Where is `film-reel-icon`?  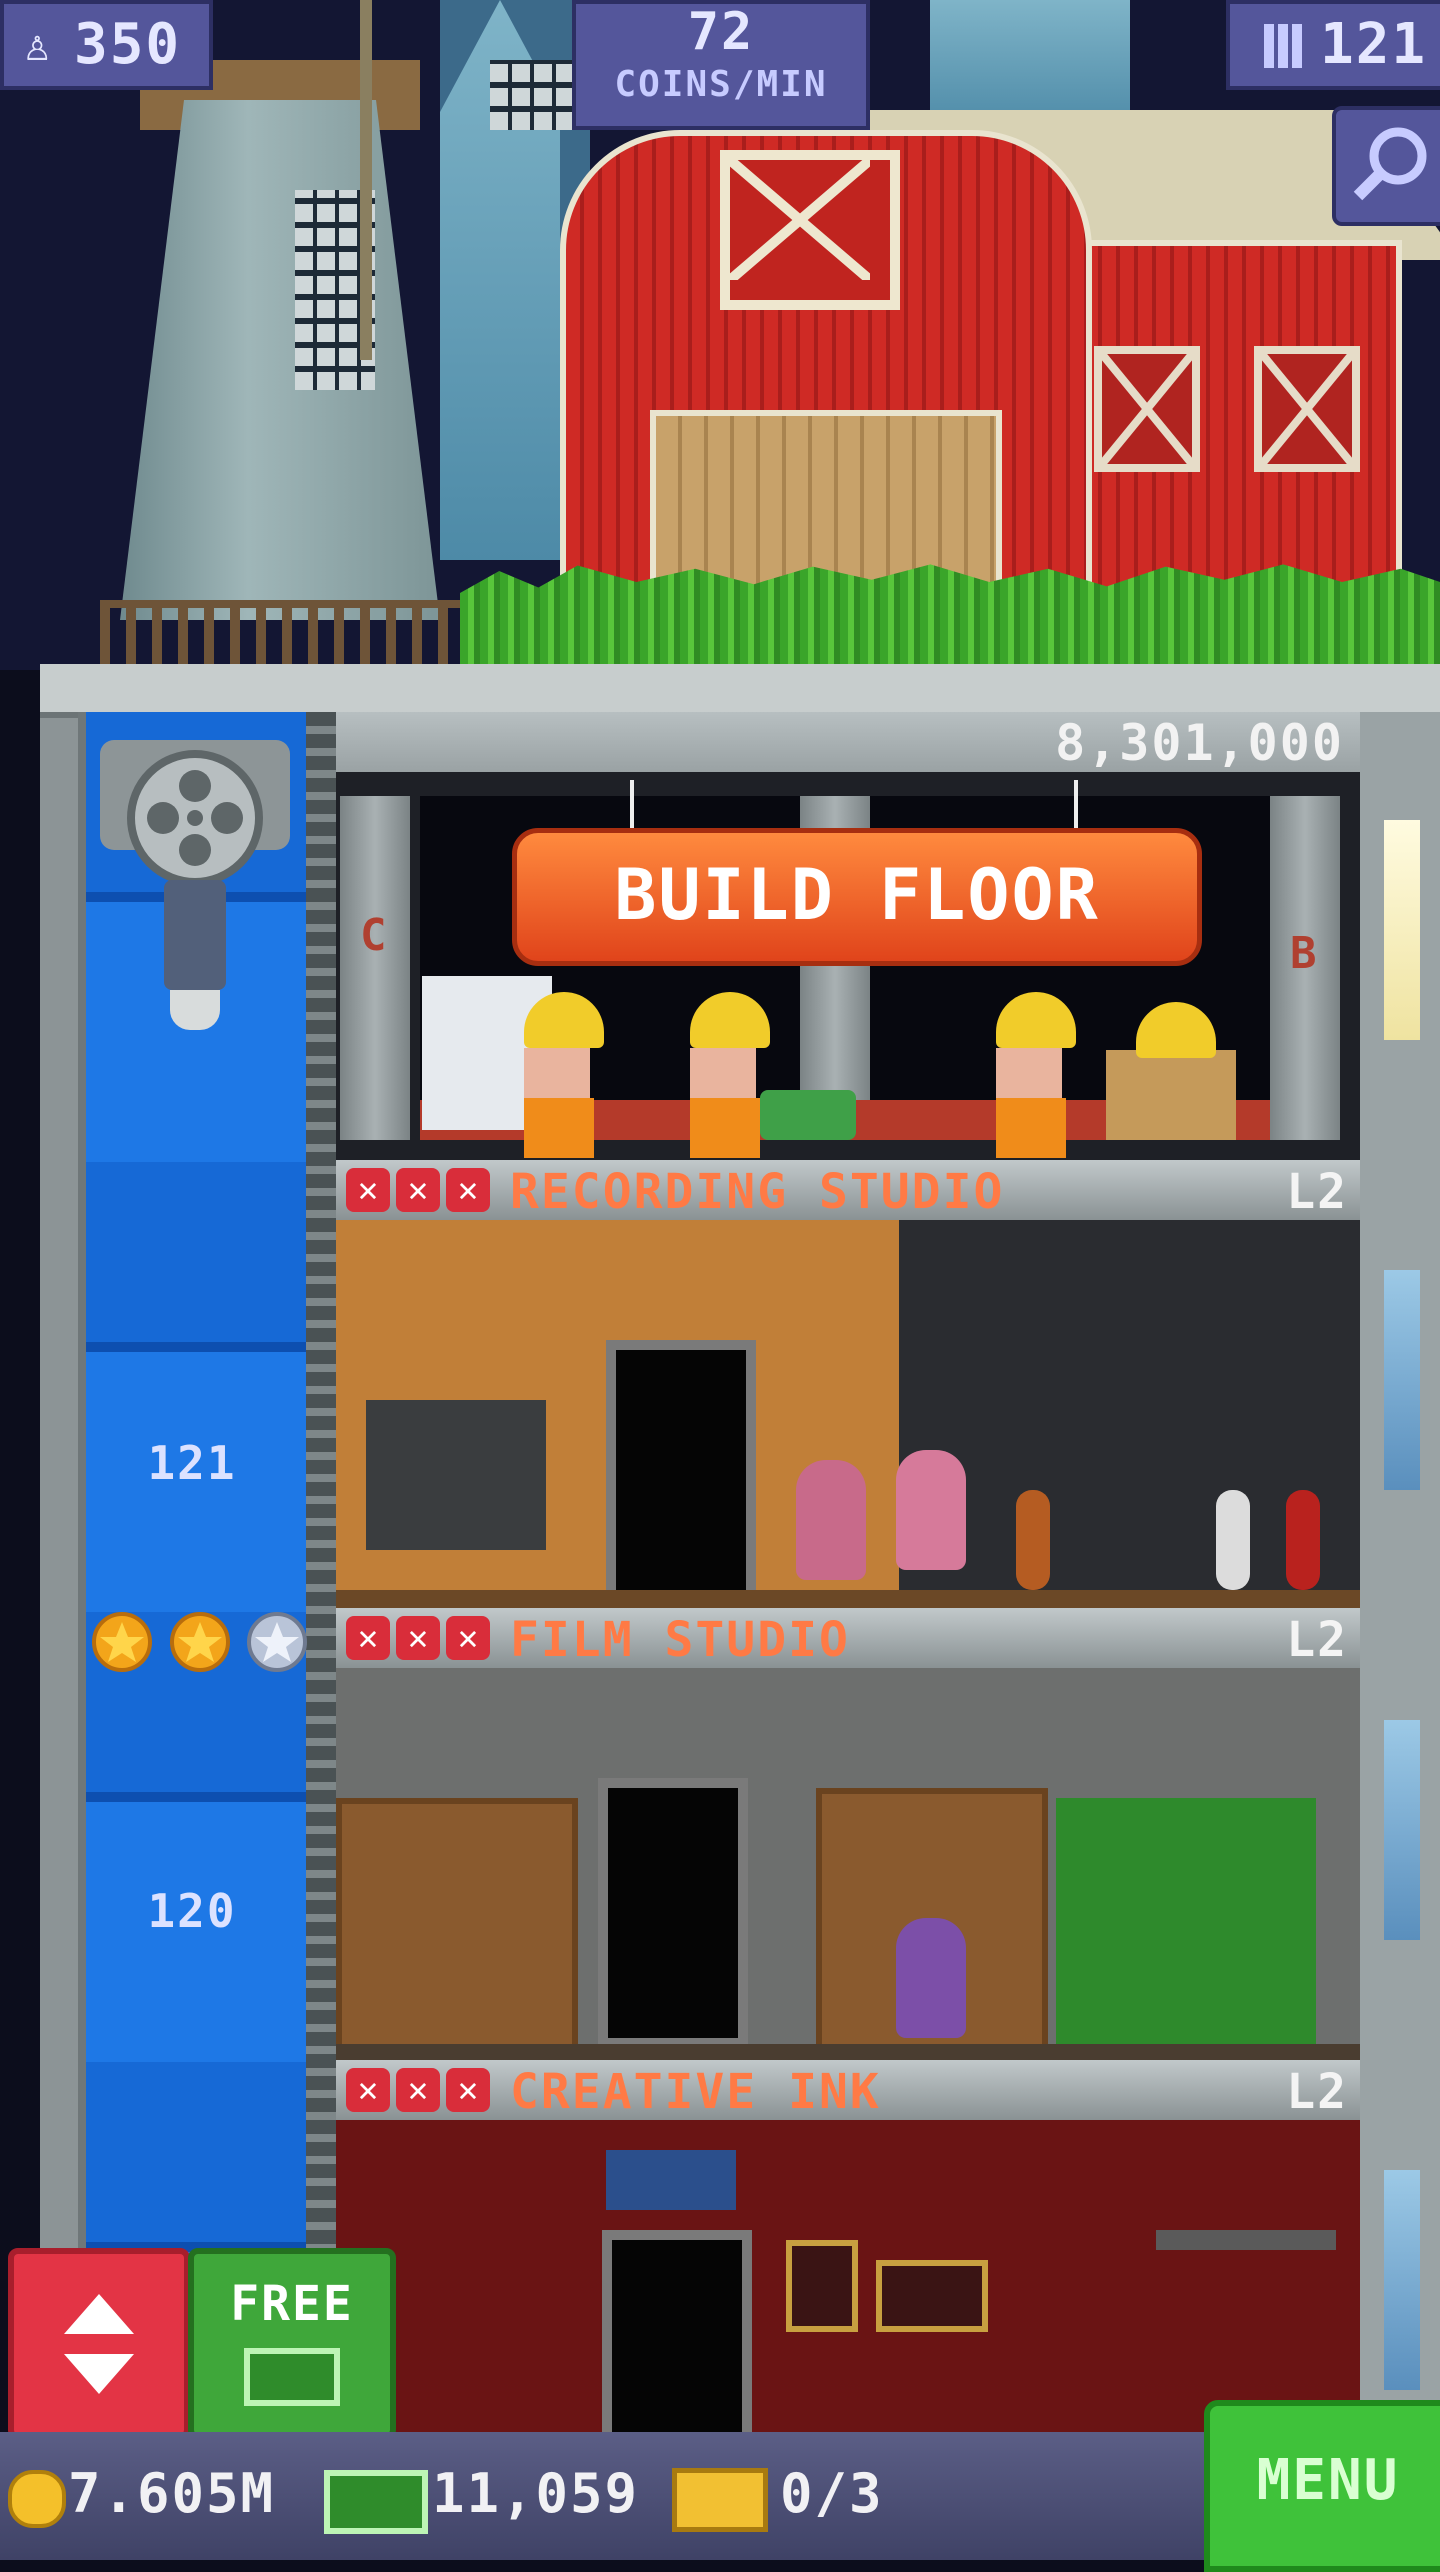
film-reel-icon is located at coordinates (195, 818).